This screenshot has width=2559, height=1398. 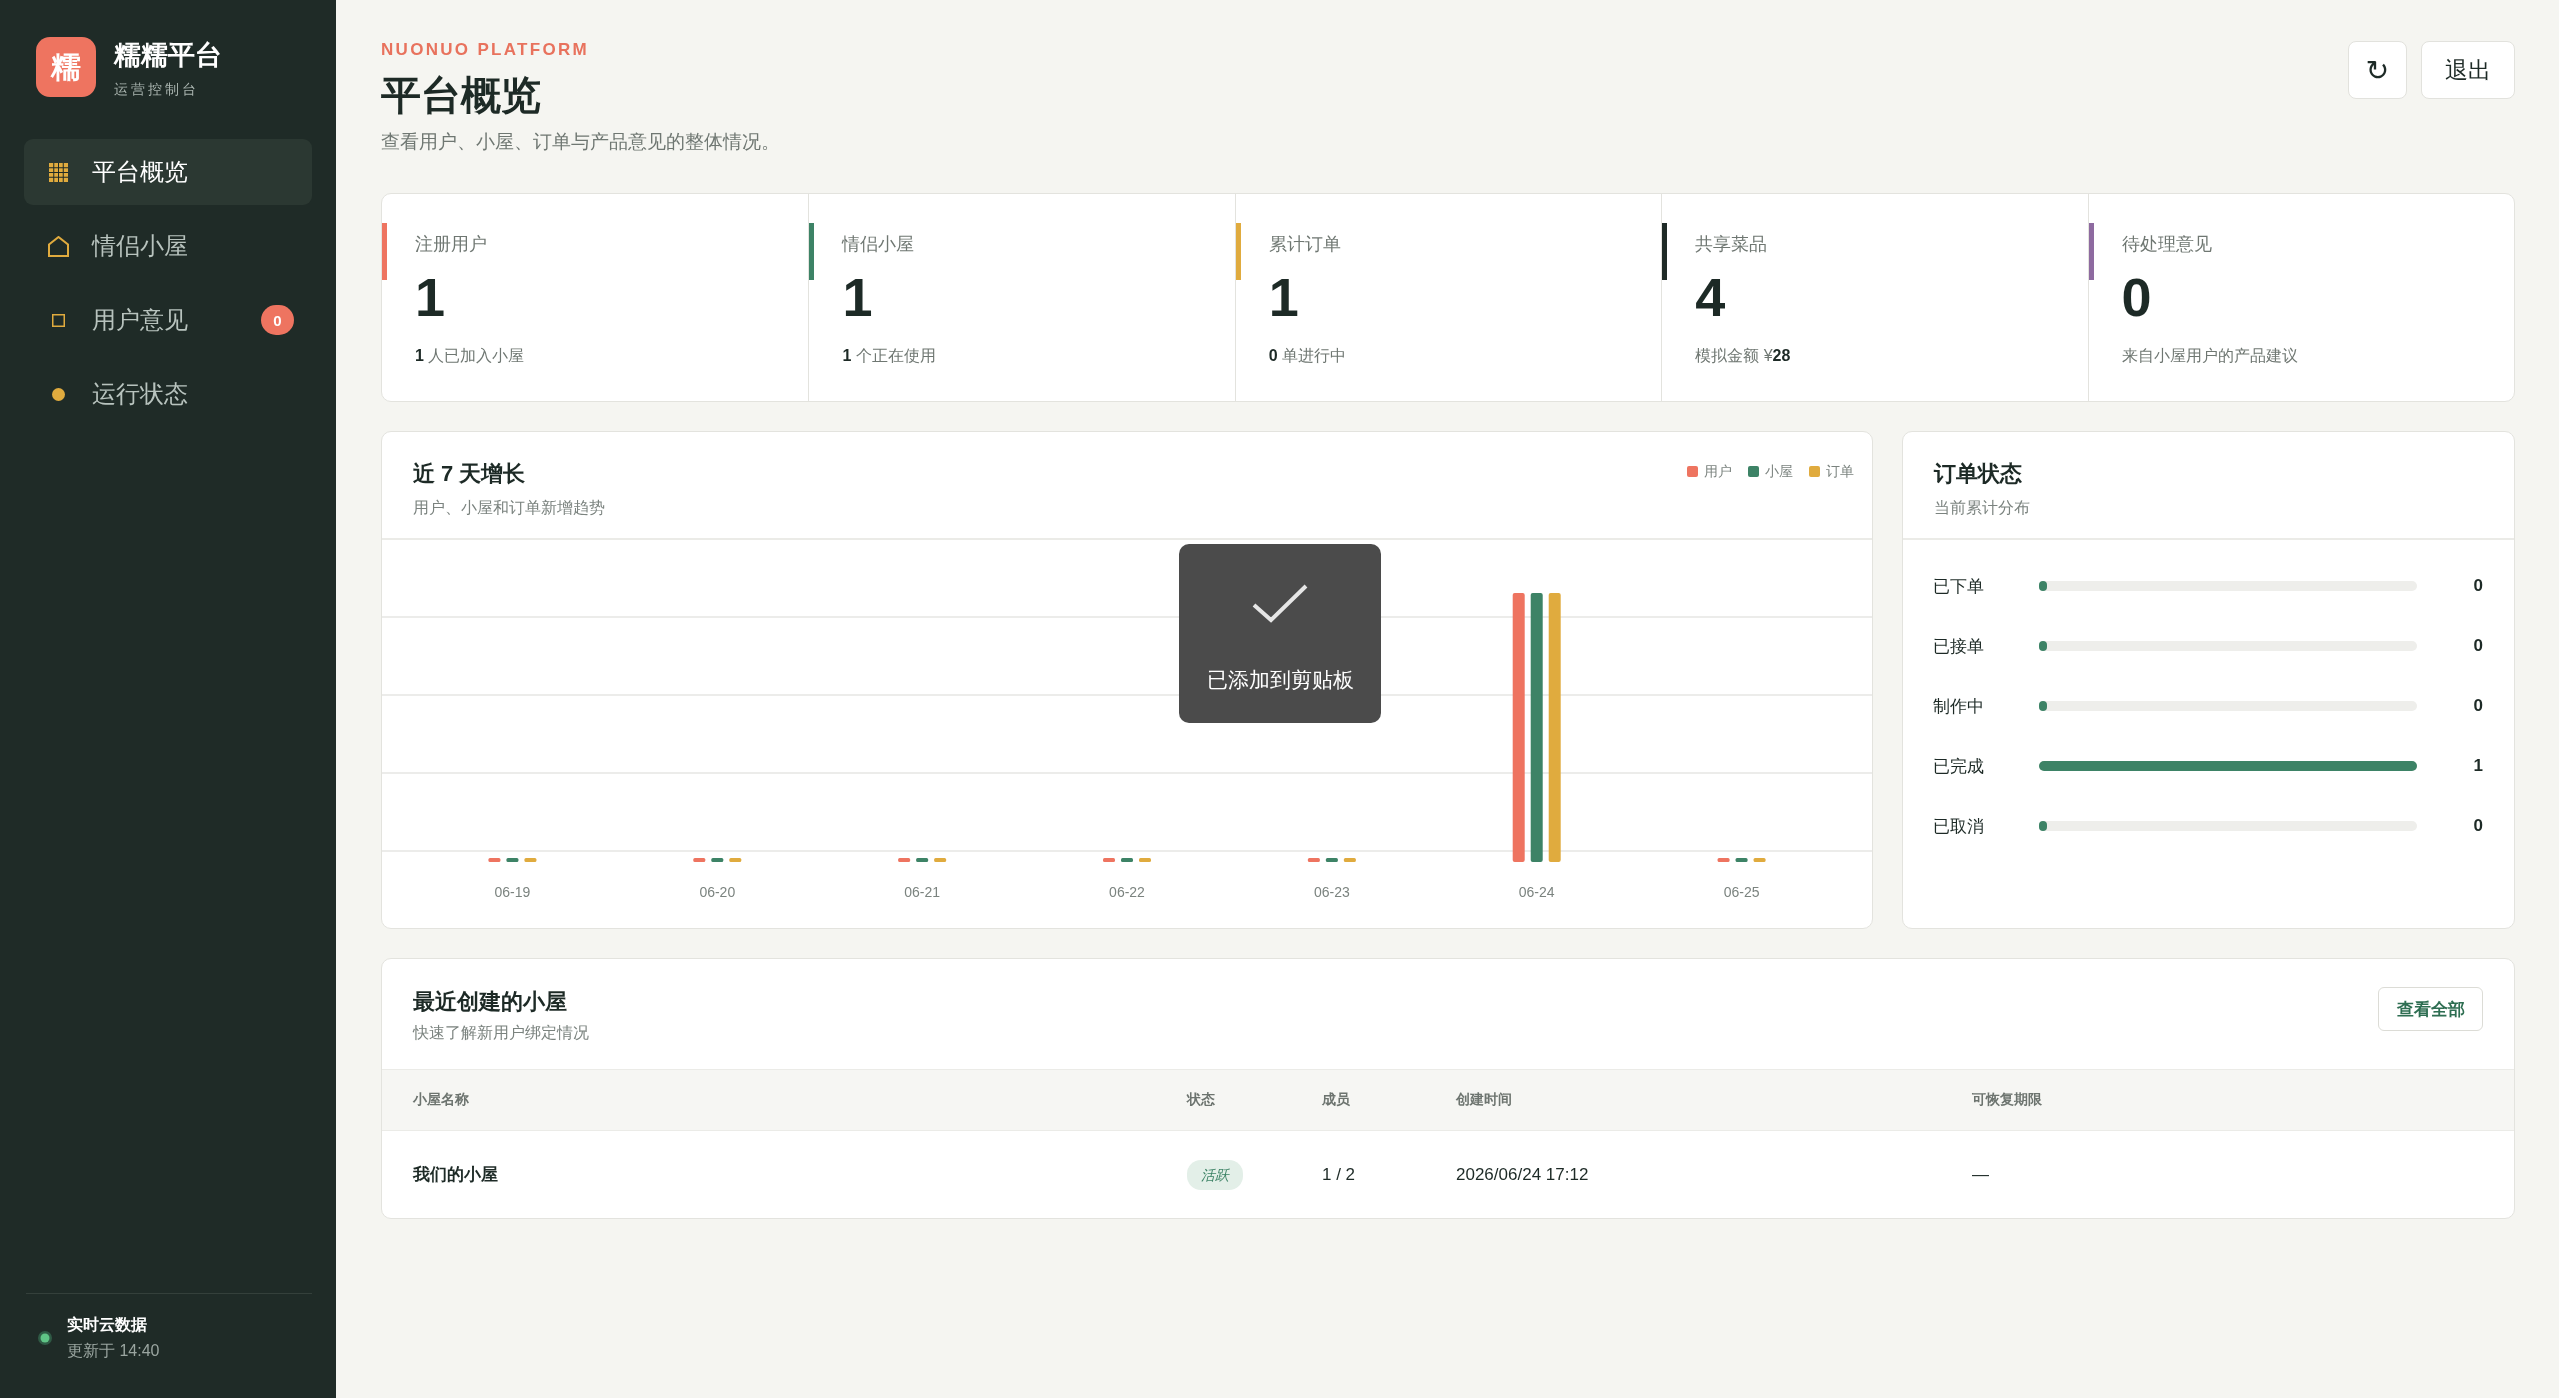 What do you see at coordinates (1307, 356) in the screenshot?
I see `stat-note: 0 单进行中` at bounding box center [1307, 356].